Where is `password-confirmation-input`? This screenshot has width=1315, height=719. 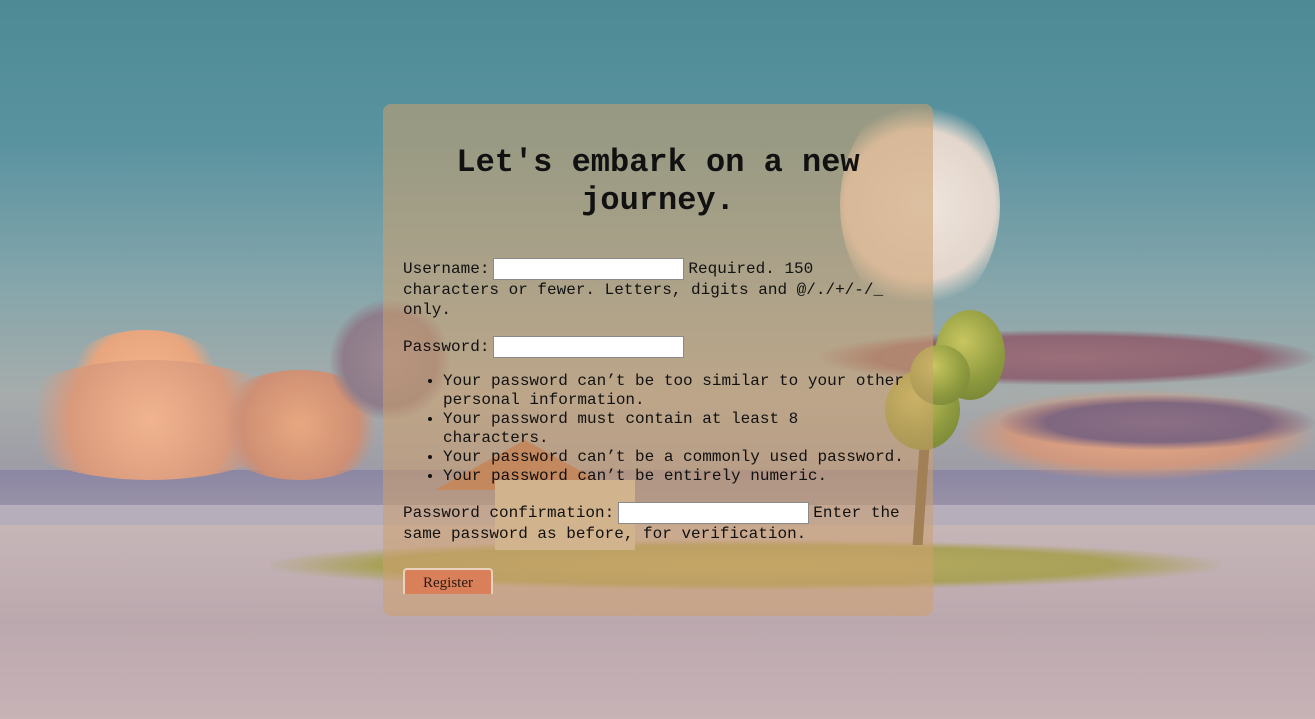
password-confirmation-input is located at coordinates (714, 513).